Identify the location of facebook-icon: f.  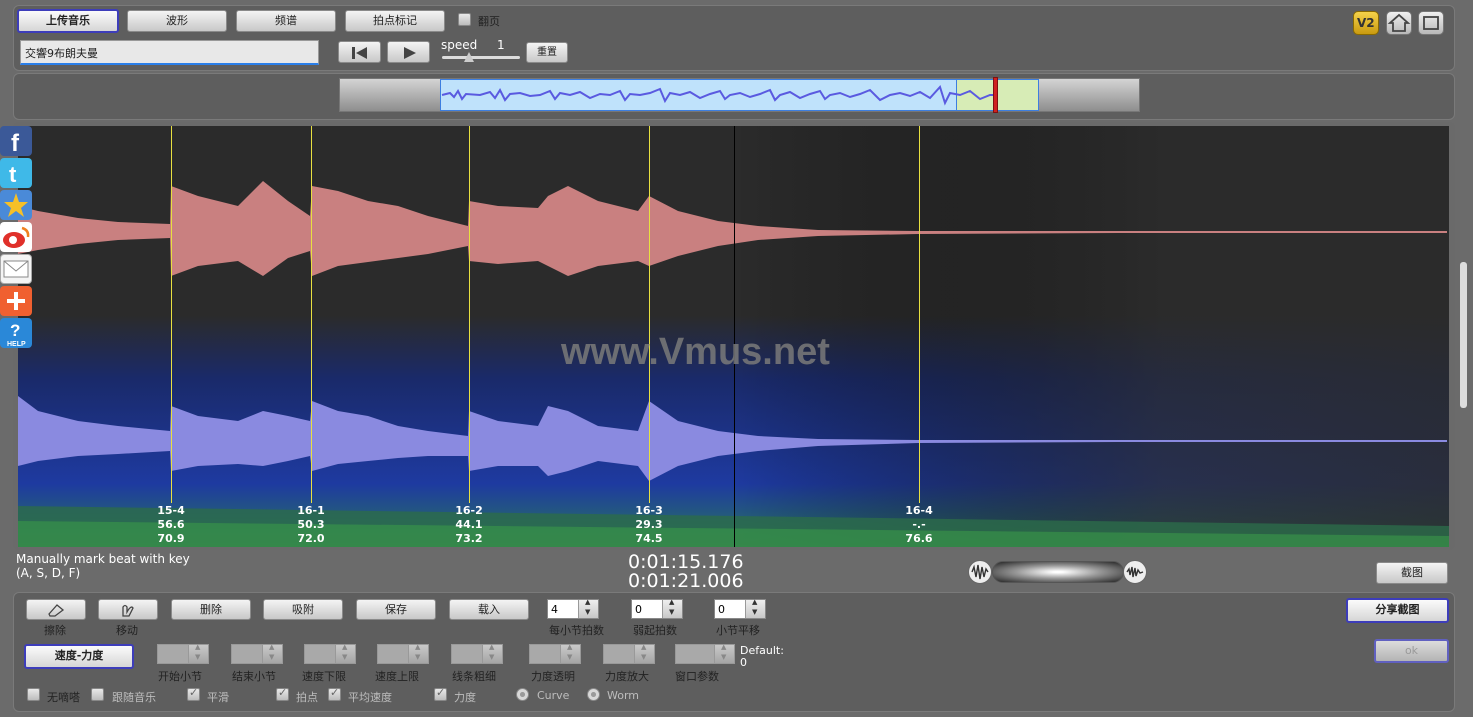
(16, 141).